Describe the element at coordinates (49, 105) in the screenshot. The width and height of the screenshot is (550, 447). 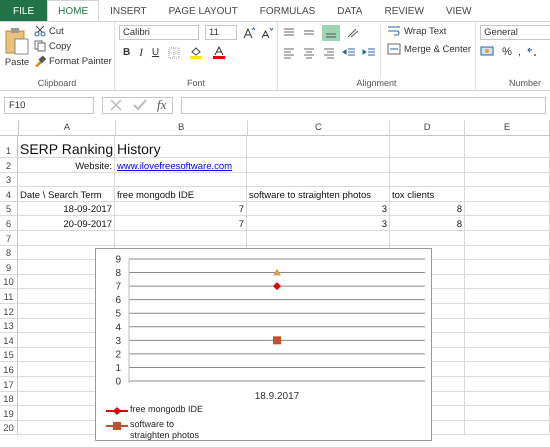
I see `name-box: F10` at that location.